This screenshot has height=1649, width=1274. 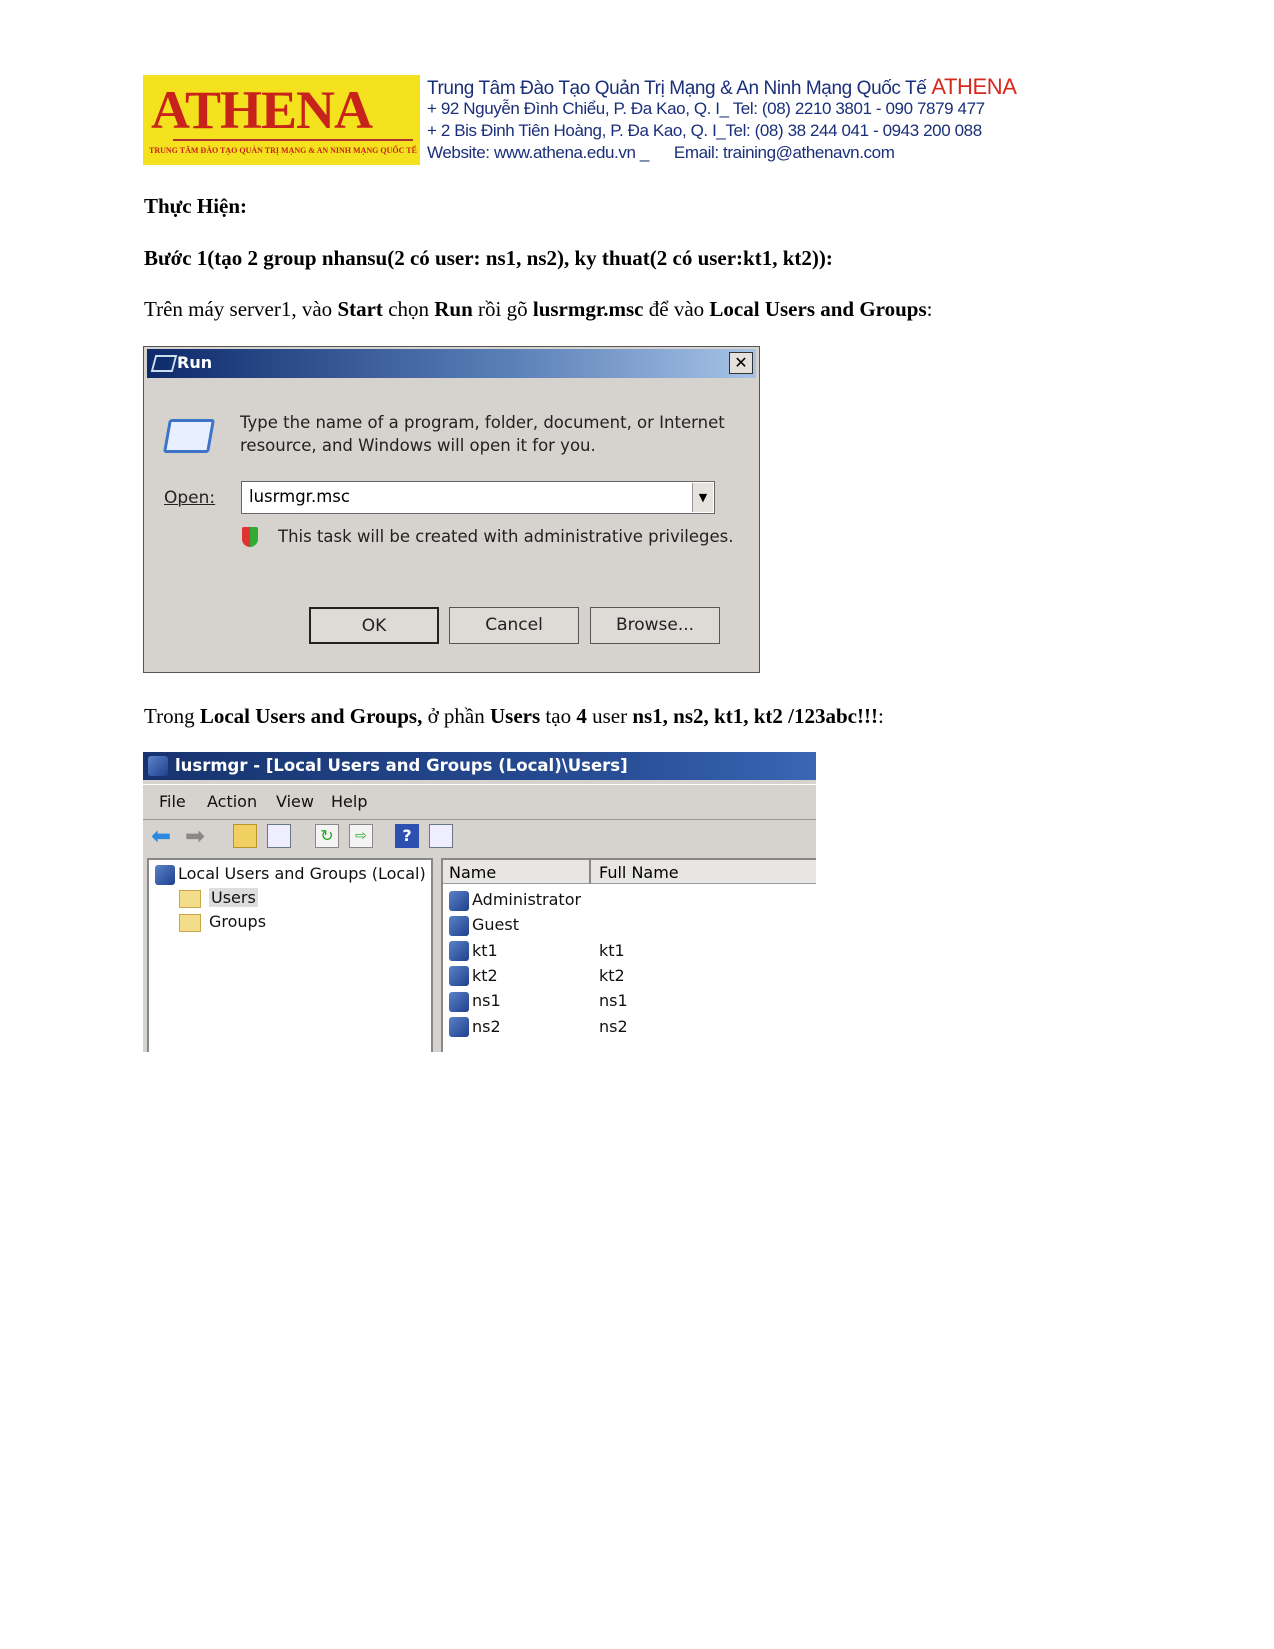 What do you see at coordinates (486, 1026) in the screenshot?
I see `user-name: ns2` at bounding box center [486, 1026].